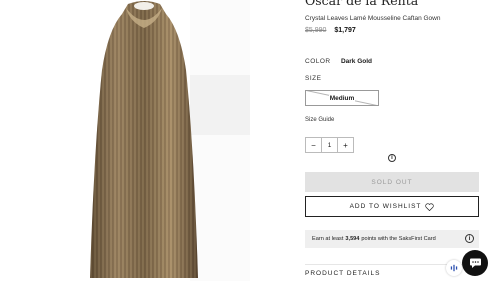  I want to click on size-label: SIZE, so click(313, 78).